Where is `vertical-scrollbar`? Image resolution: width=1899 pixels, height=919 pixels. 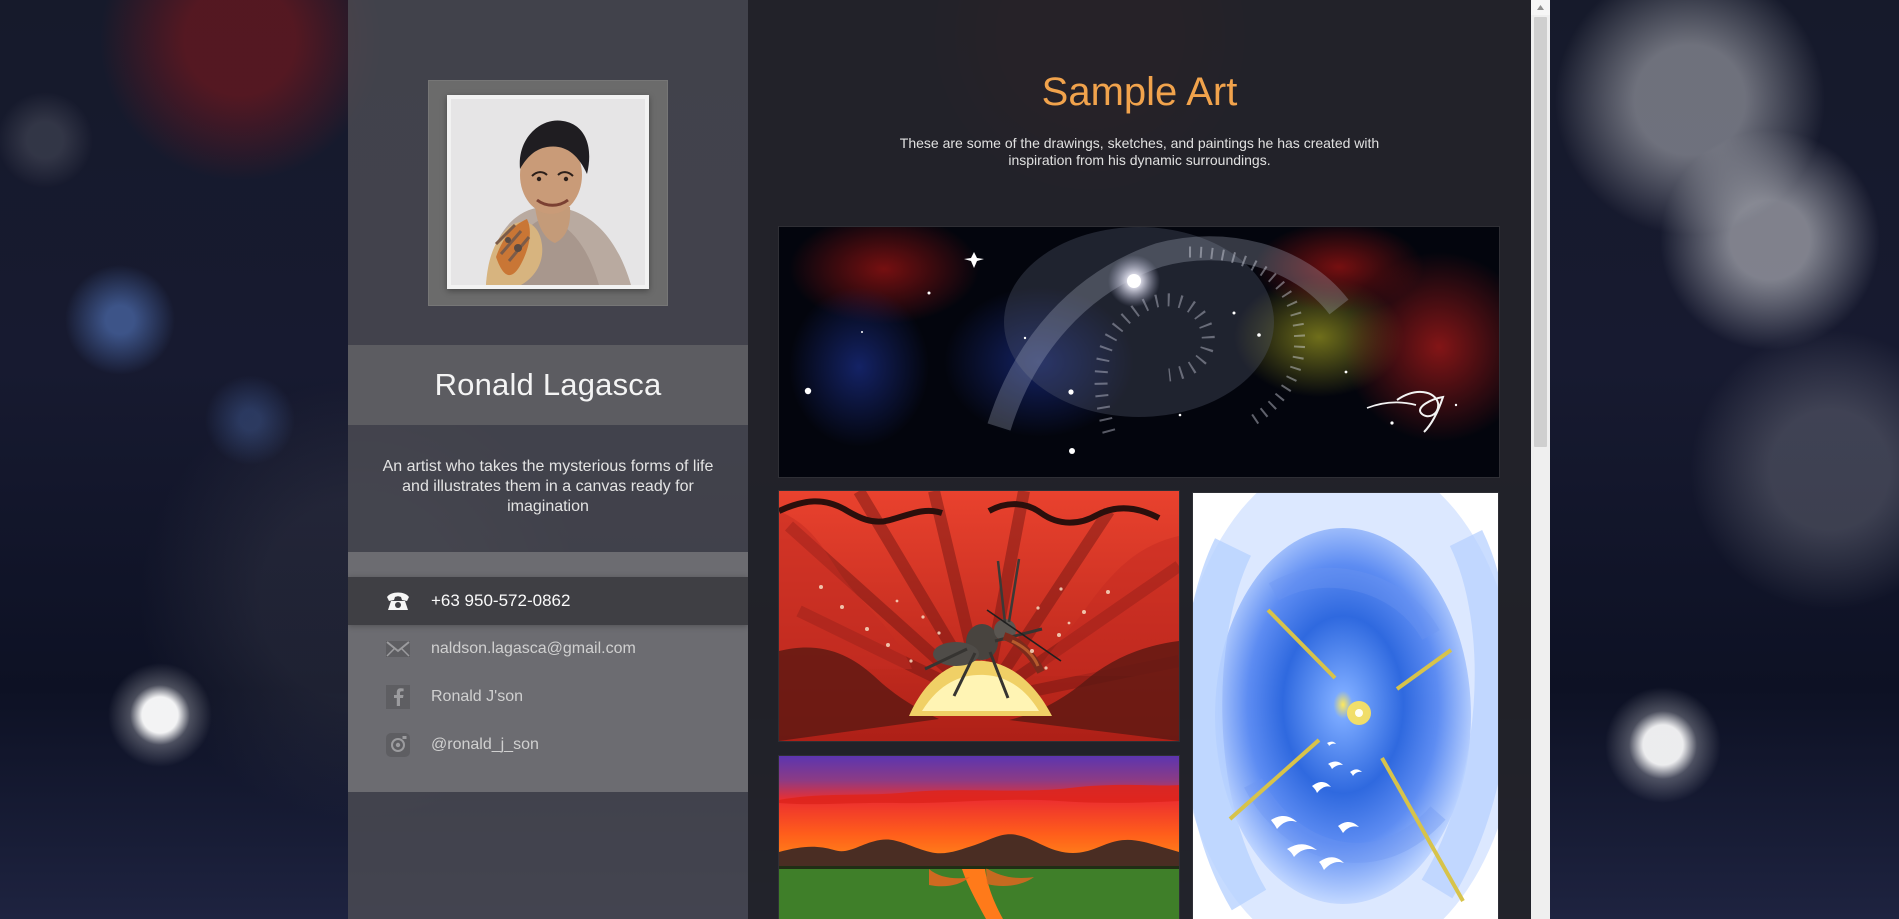
vertical-scrollbar is located at coordinates (1540, 459).